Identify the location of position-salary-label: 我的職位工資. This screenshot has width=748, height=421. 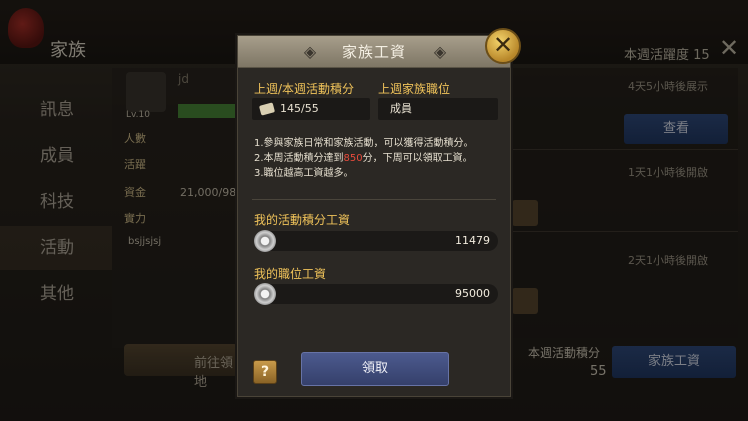
(290, 274).